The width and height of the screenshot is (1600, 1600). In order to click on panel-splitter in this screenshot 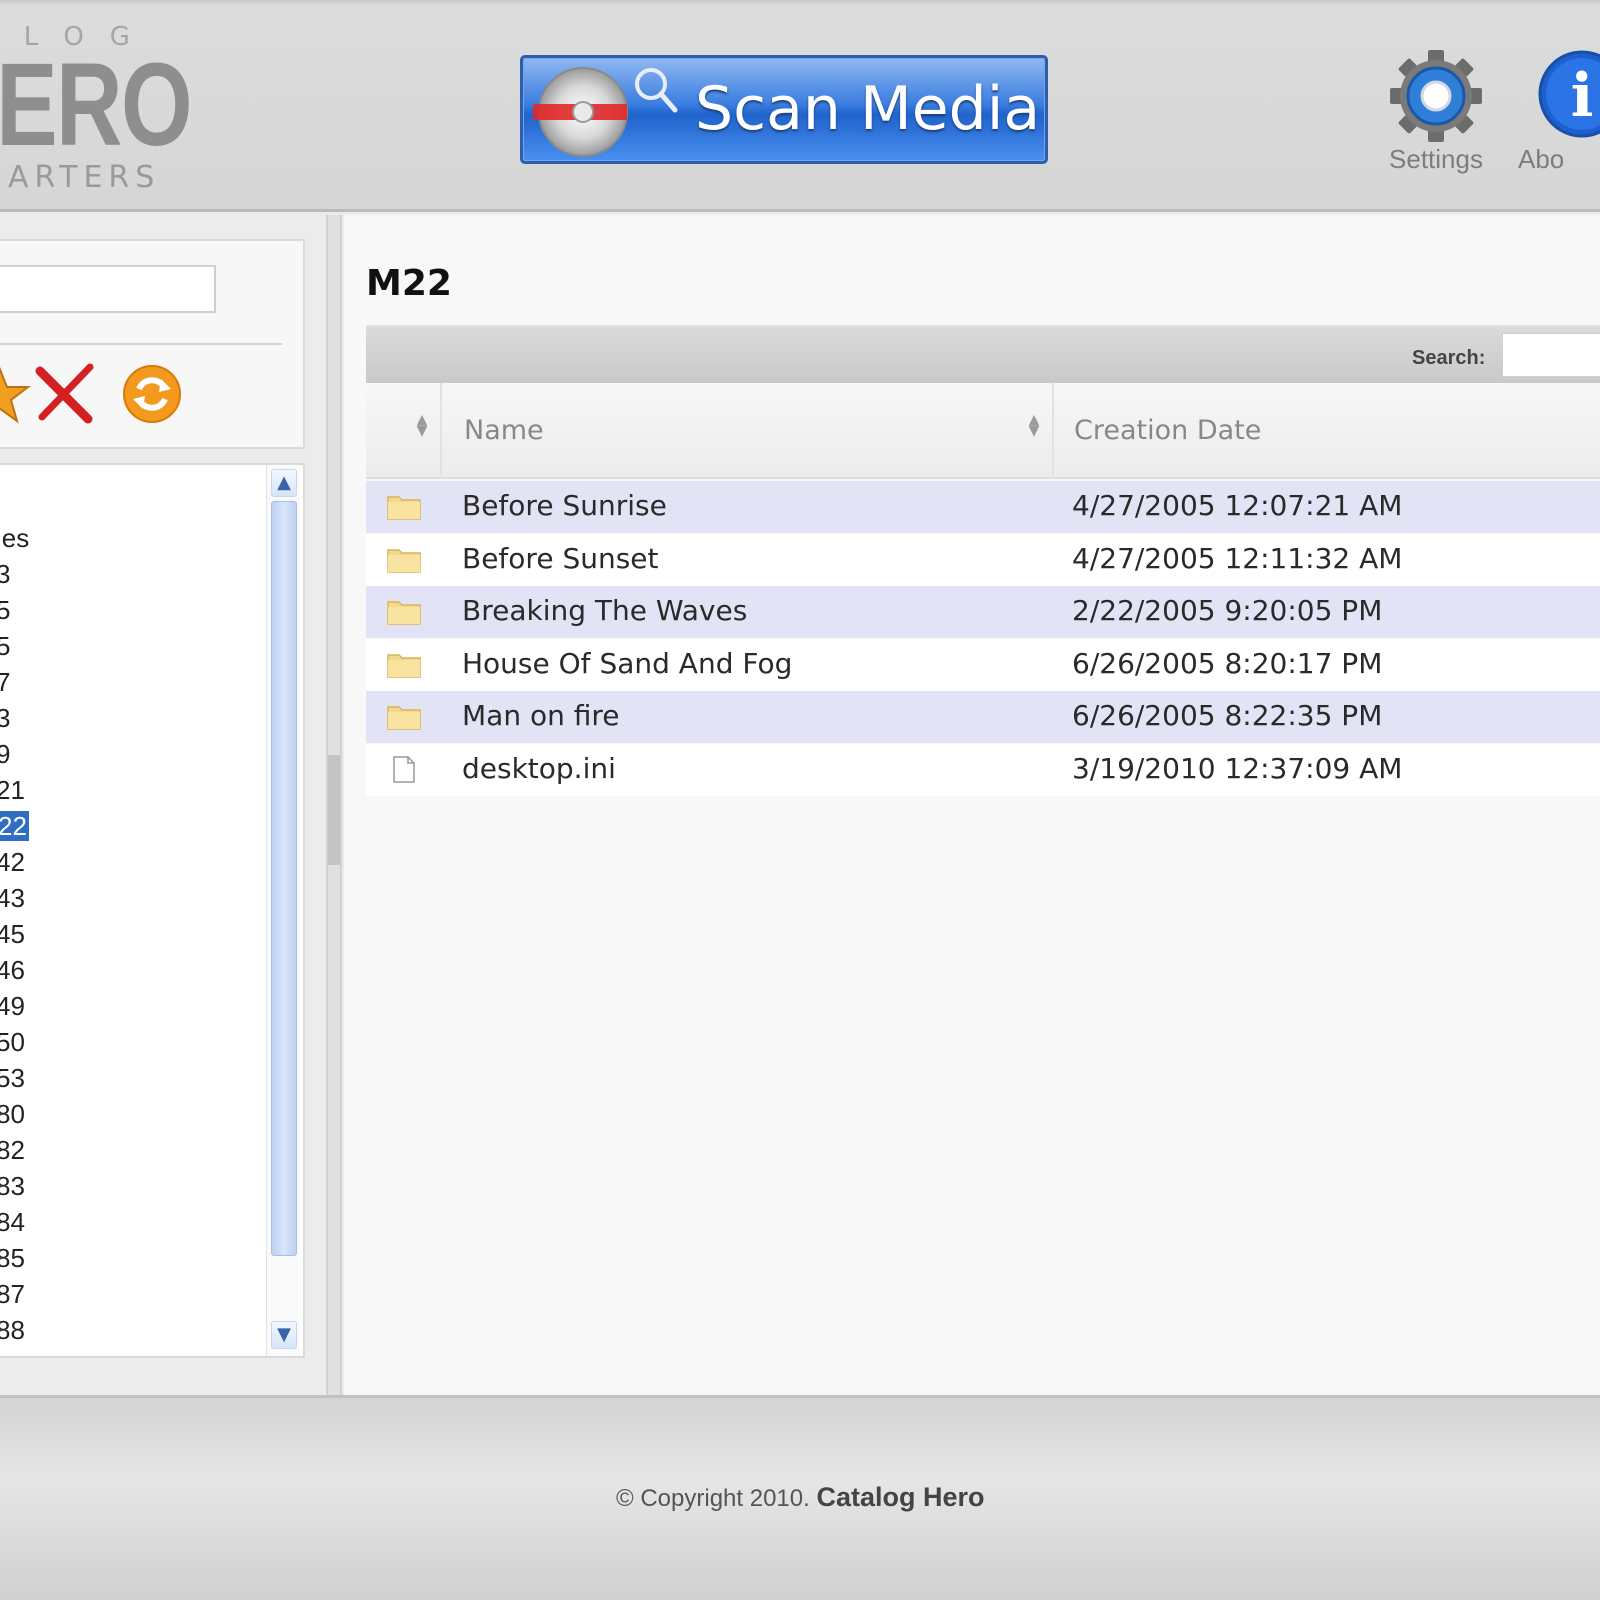, I will do `click(334, 805)`.